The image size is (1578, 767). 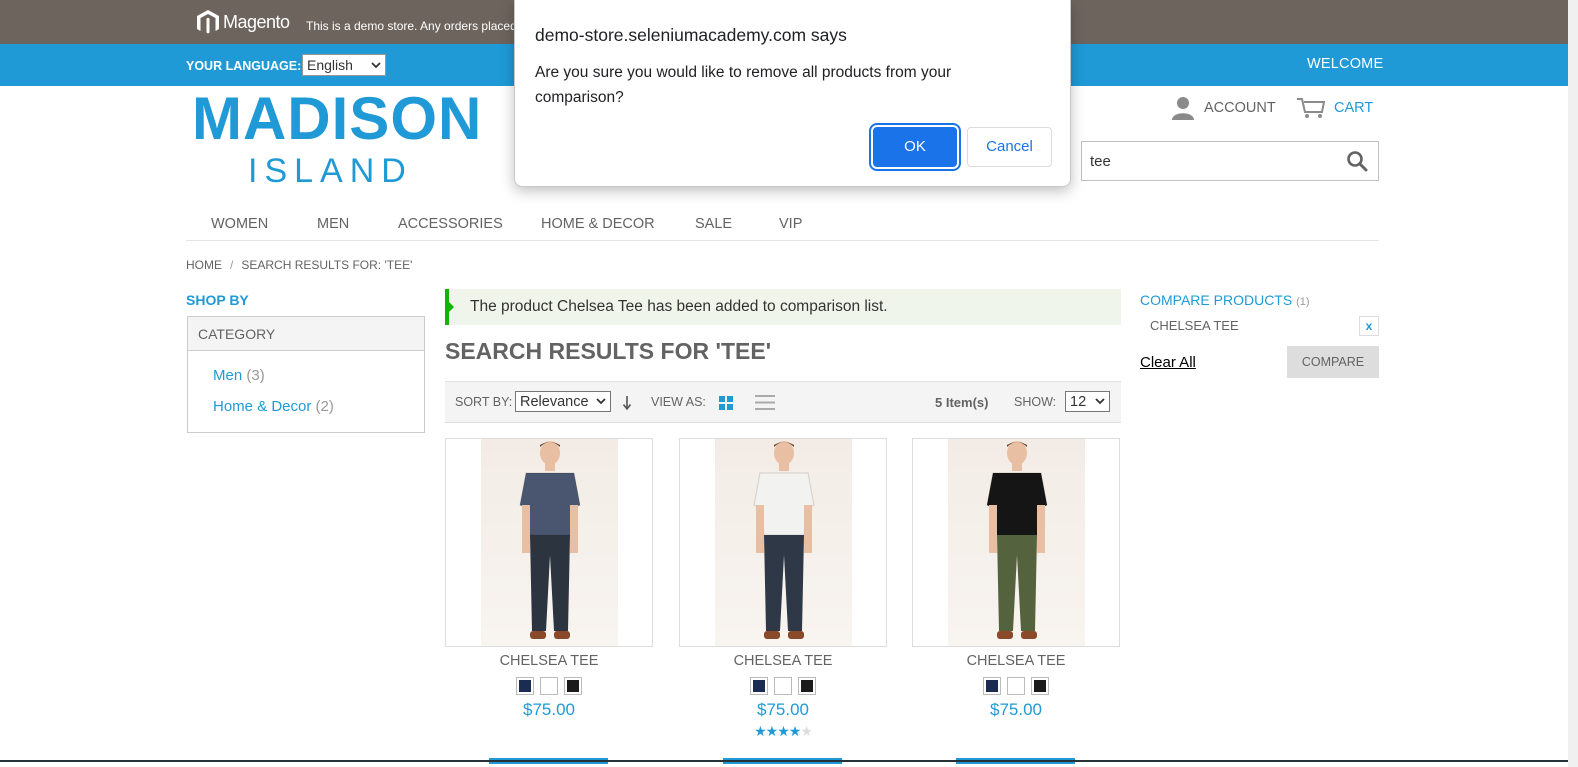 I want to click on ok-button: OK, so click(x=915, y=147).